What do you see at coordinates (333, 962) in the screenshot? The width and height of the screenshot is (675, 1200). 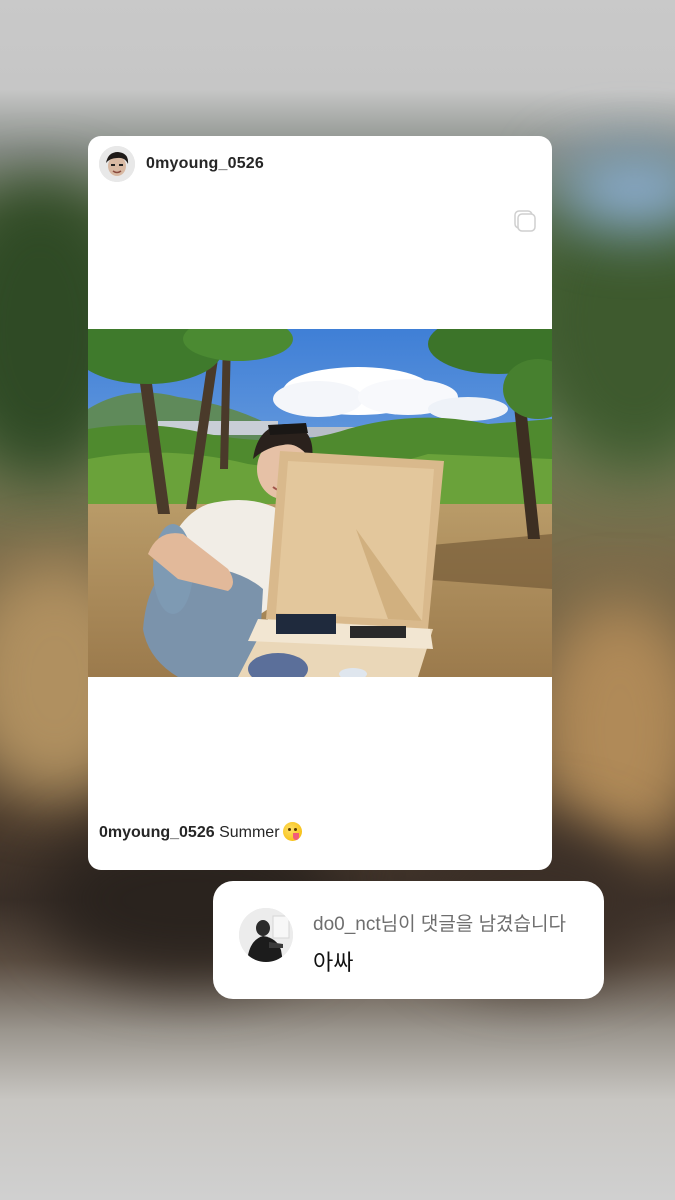 I see `comment-text: 아싸` at bounding box center [333, 962].